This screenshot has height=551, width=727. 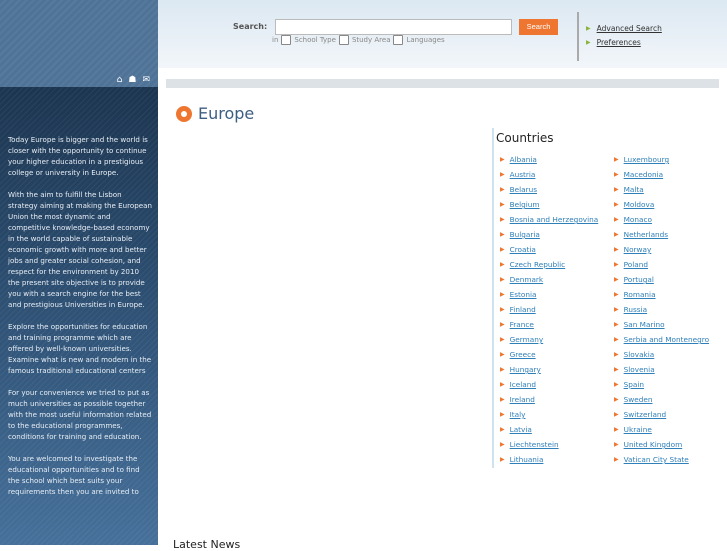 I want to click on country-item: ▶ Romania, so click(x=635, y=294).